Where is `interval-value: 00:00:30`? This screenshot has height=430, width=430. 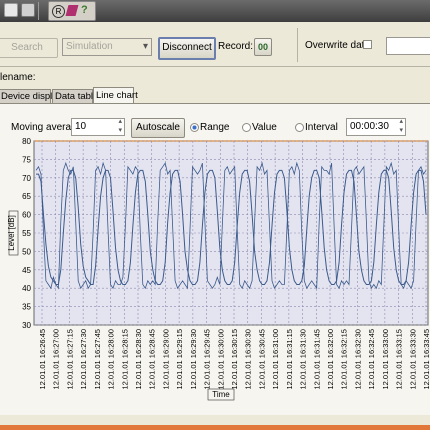 interval-value: 00:00:30 is located at coordinates (369, 126).